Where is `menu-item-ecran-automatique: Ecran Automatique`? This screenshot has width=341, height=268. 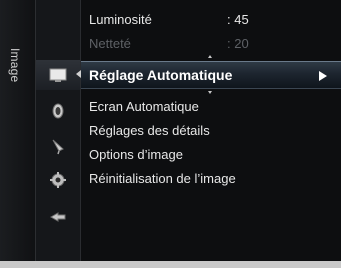
menu-item-ecran-automatique: Ecran Automatique is located at coordinates (144, 106).